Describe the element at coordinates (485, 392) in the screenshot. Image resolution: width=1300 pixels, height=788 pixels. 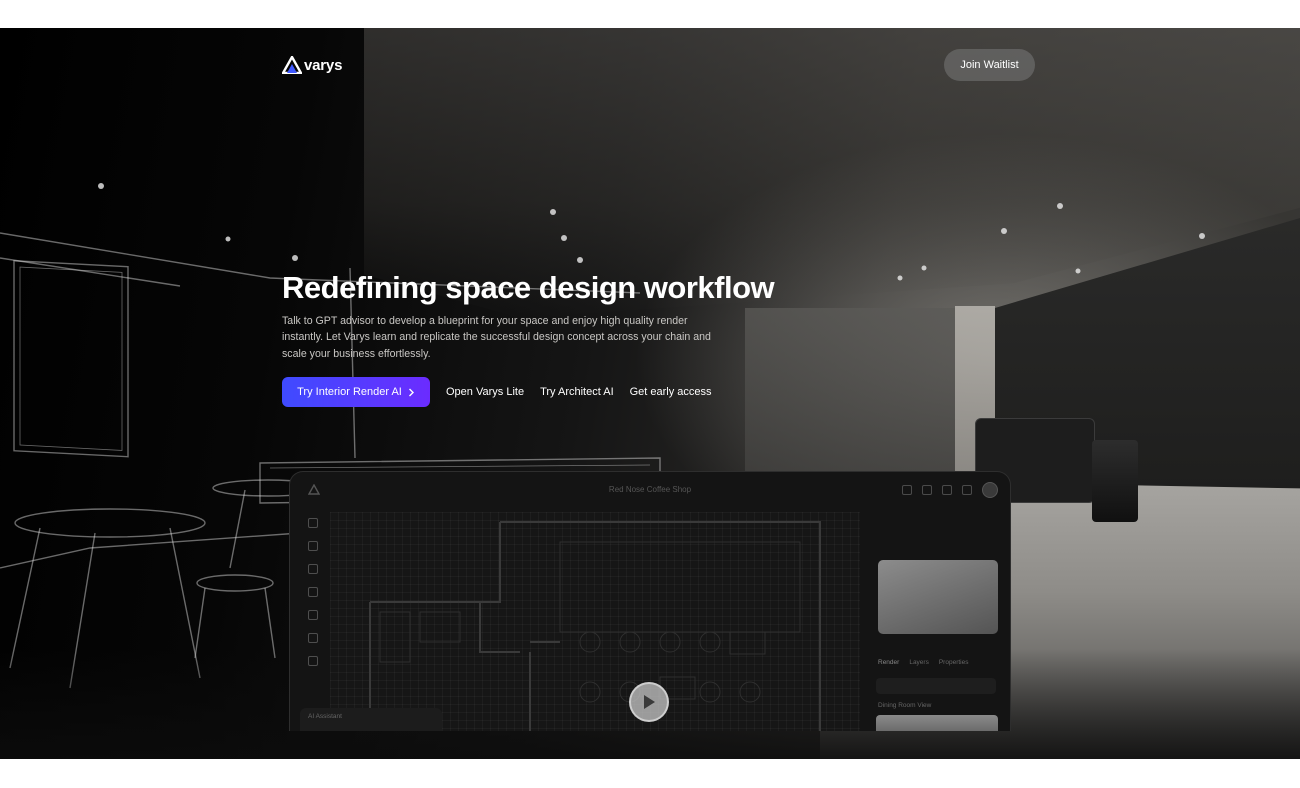
I see `open-varys-lite-link: Open Varys Lite` at that location.